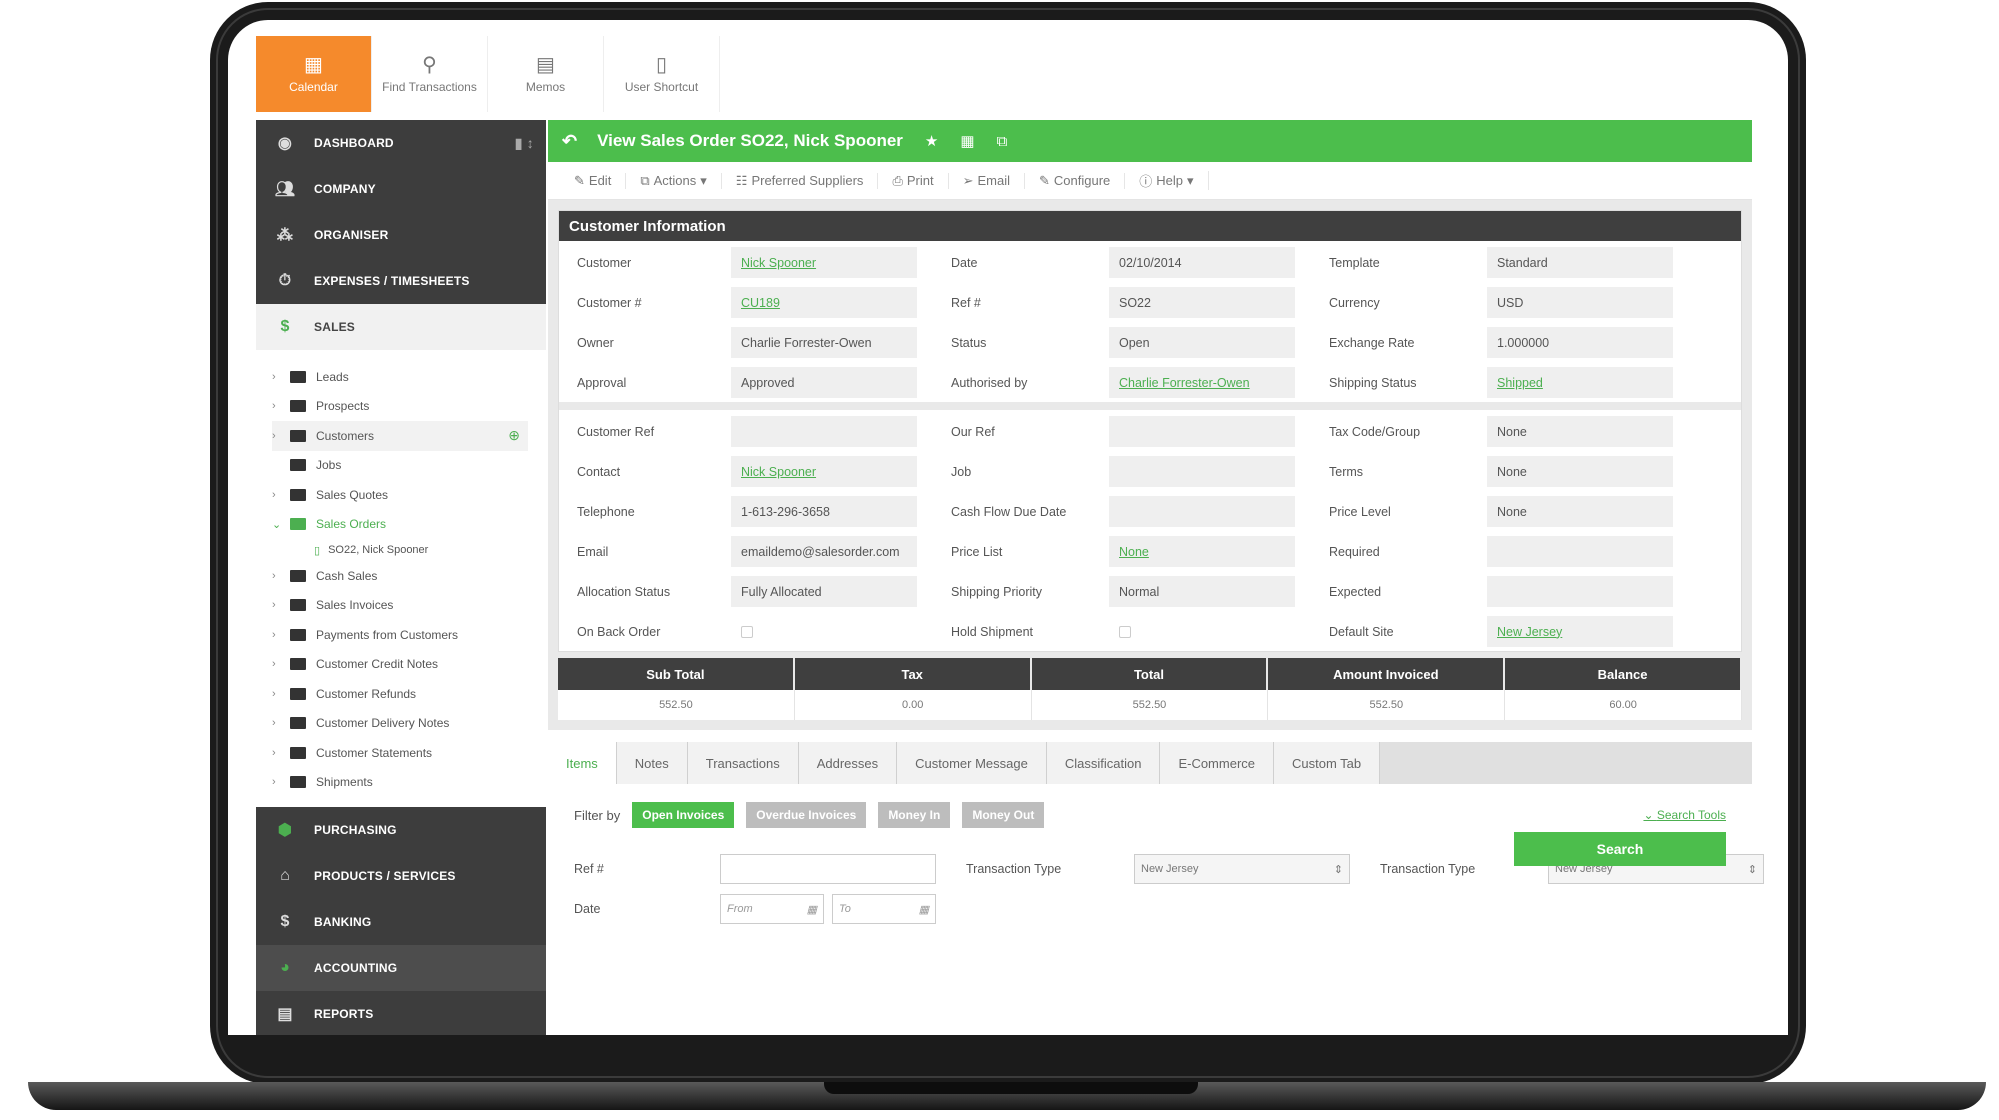 The height and width of the screenshot is (1120, 1999). What do you see at coordinates (828, 869) in the screenshot?
I see `ref-input` at bounding box center [828, 869].